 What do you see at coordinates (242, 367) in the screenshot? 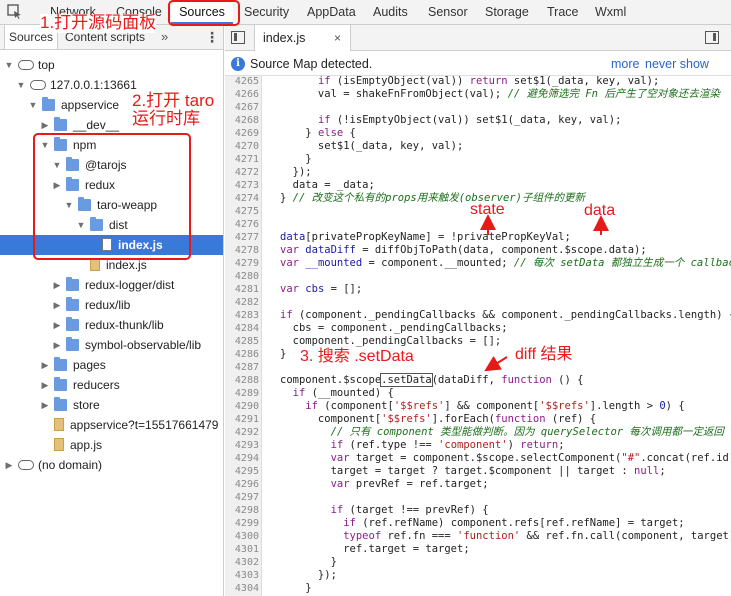
I see `line-number: 4287` at bounding box center [242, 367].